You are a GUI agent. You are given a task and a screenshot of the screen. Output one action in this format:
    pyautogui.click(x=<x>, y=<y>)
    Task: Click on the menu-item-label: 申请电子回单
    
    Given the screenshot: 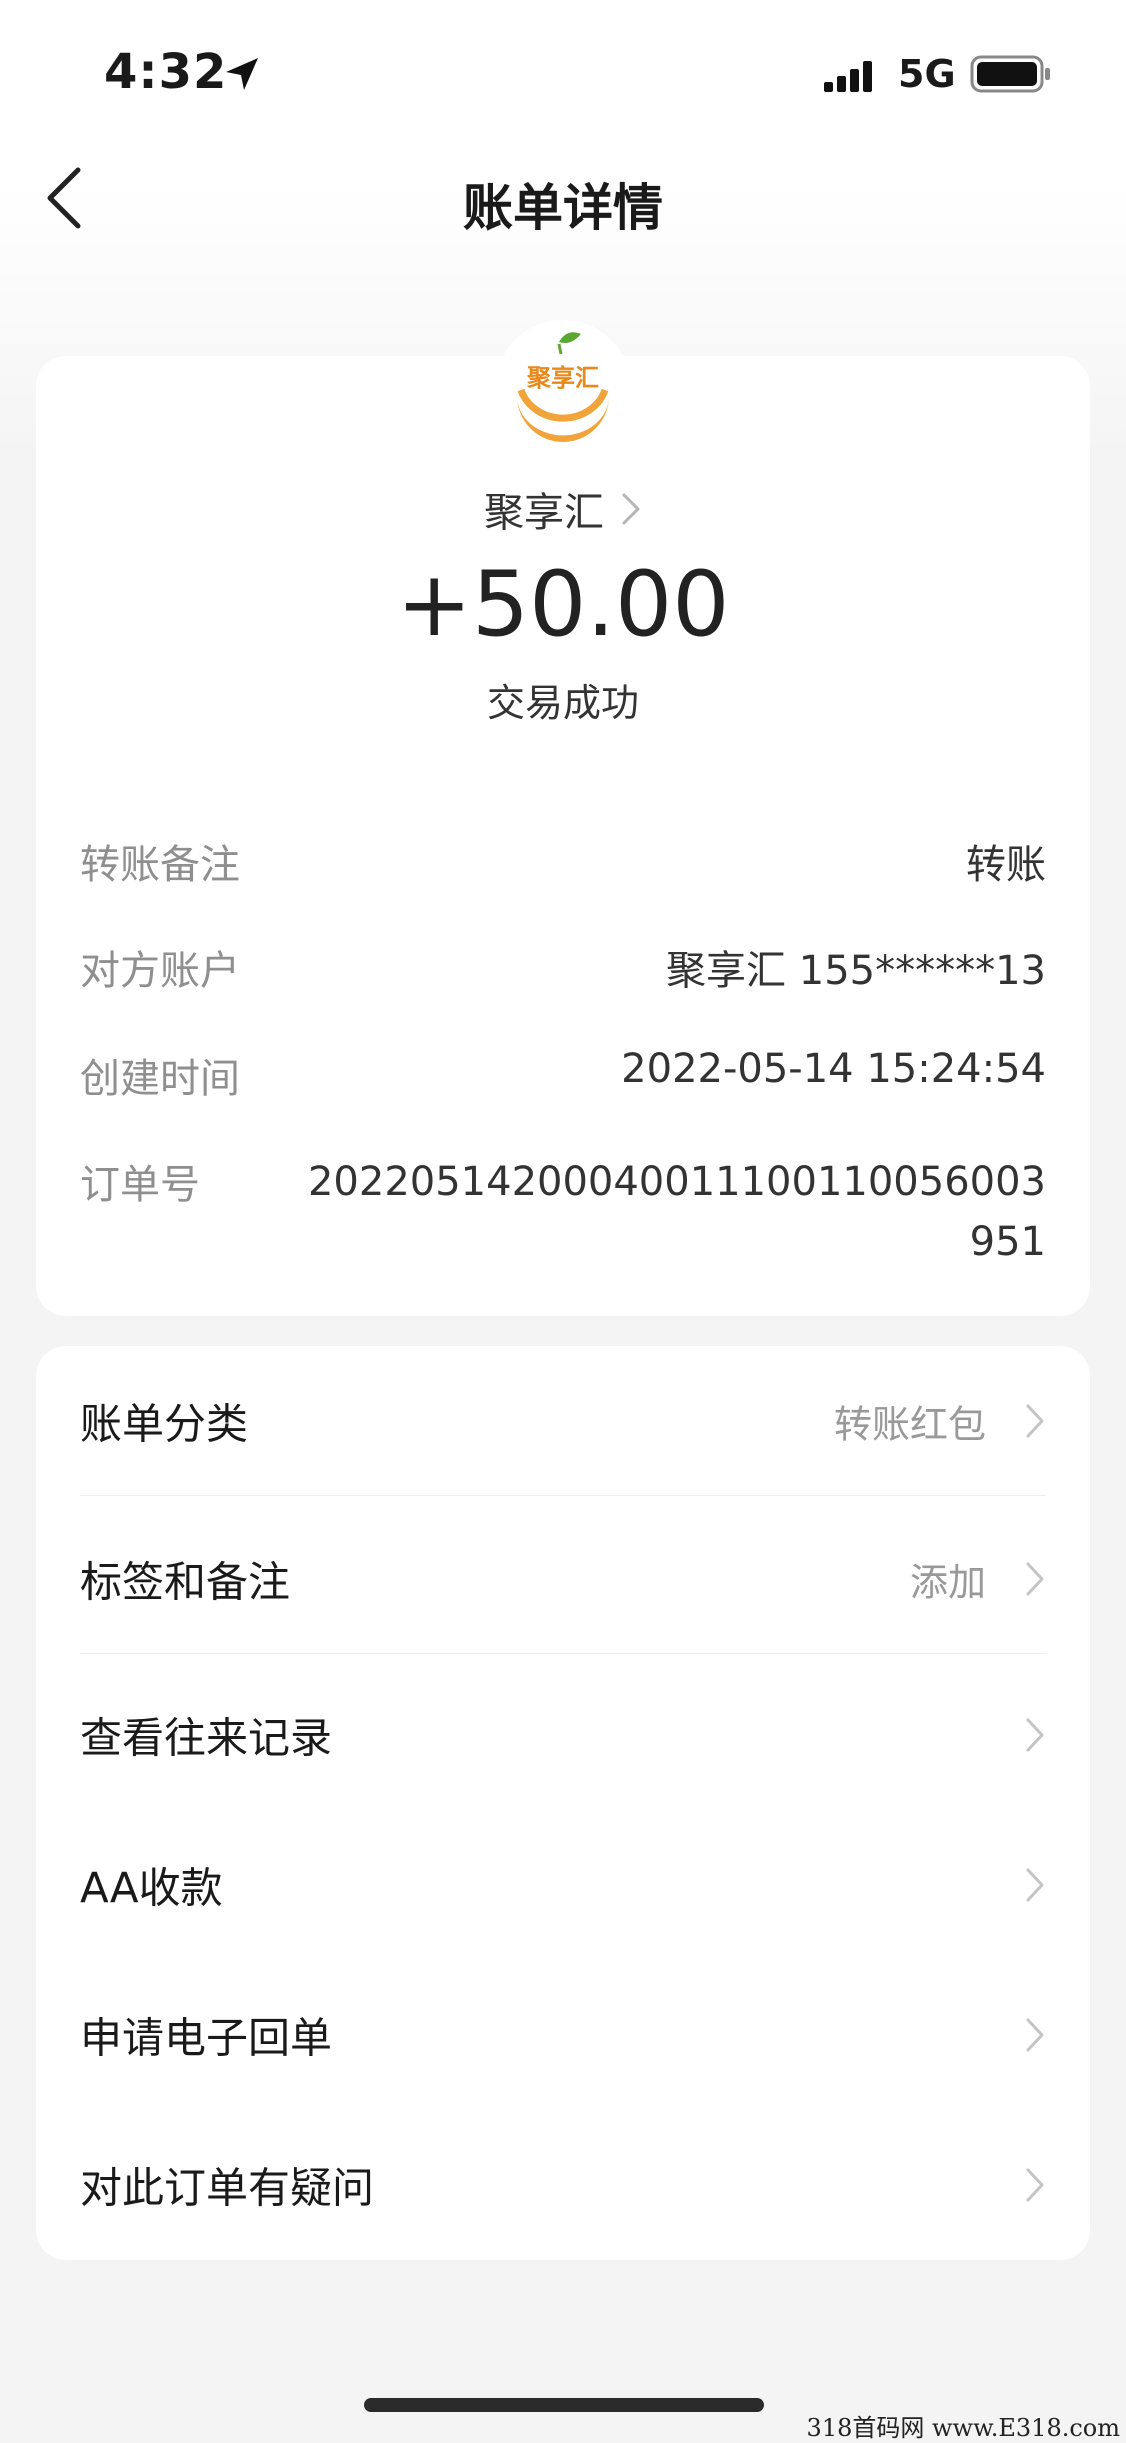 What is the action you would take?
    pyautogui.click(x=206, y=2038)
    